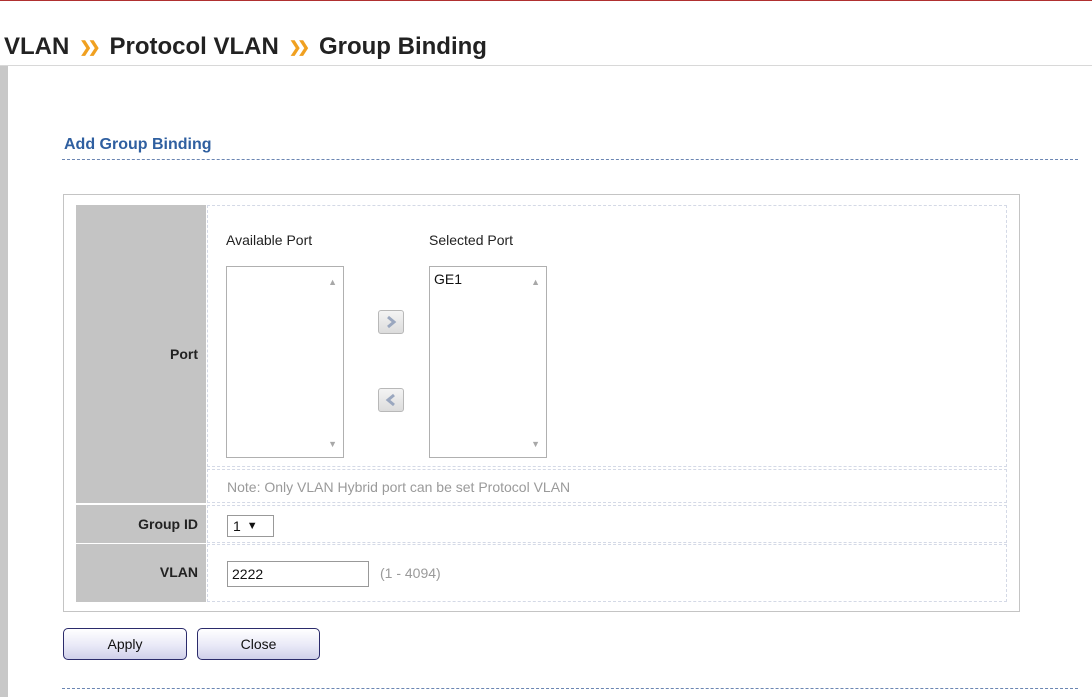 The height and width of the screenshot is (697, 1092). Describe the element at coordinates (4, 381) in the screenshot. I see `left-frame-bar` at that location.